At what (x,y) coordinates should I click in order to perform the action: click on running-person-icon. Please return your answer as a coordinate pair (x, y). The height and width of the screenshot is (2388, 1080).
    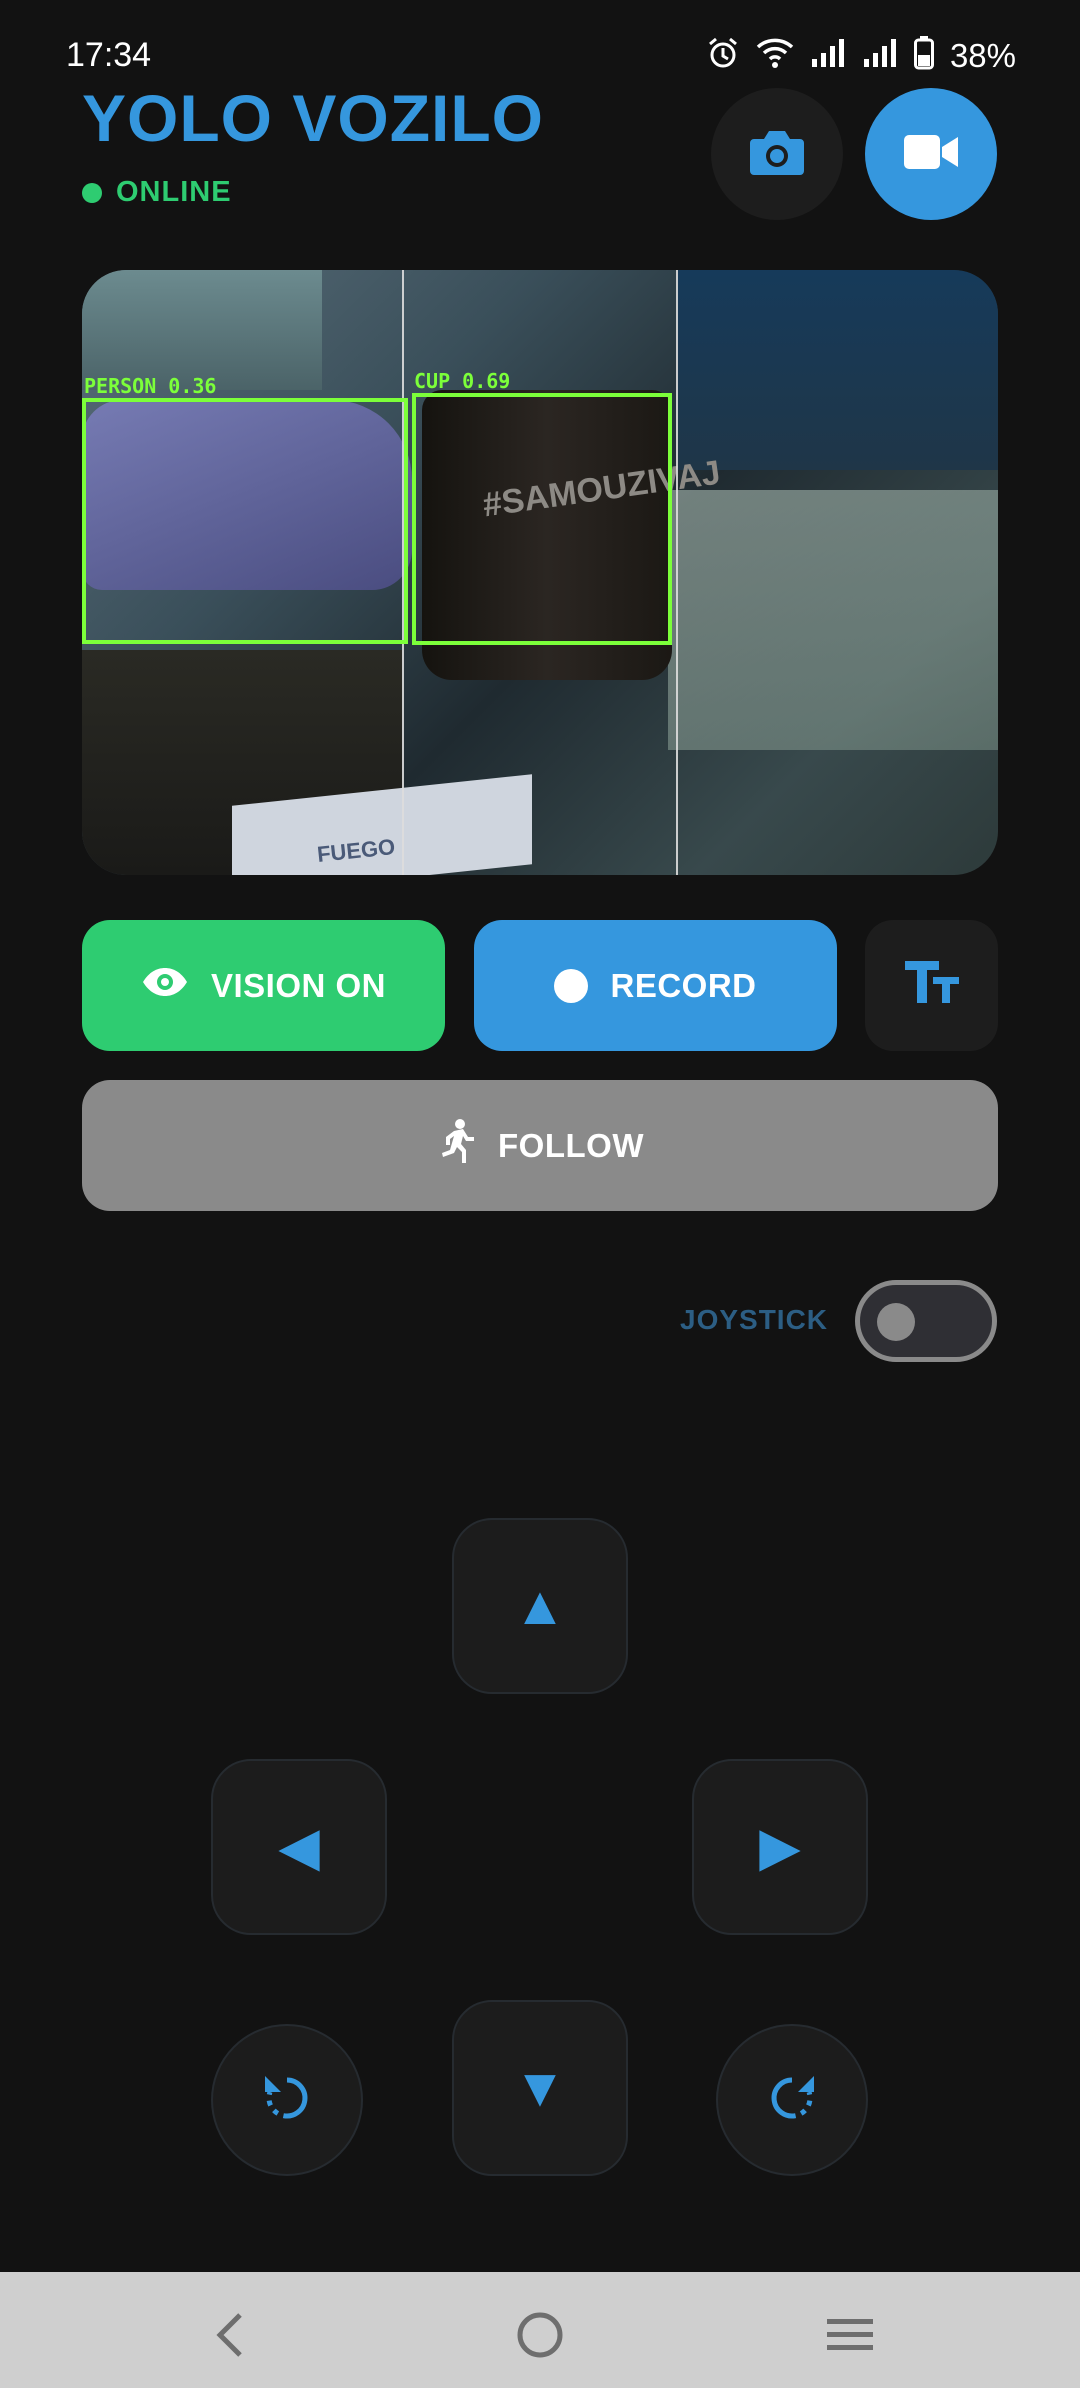
    Looking at the image, I should click on (456, 1145).